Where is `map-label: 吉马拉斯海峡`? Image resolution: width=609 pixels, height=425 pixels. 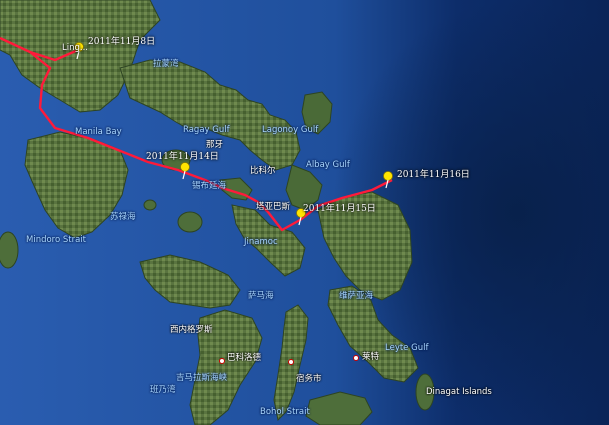 map-label: 吉马拉斯海峡 is located at coordinates (202, 378).